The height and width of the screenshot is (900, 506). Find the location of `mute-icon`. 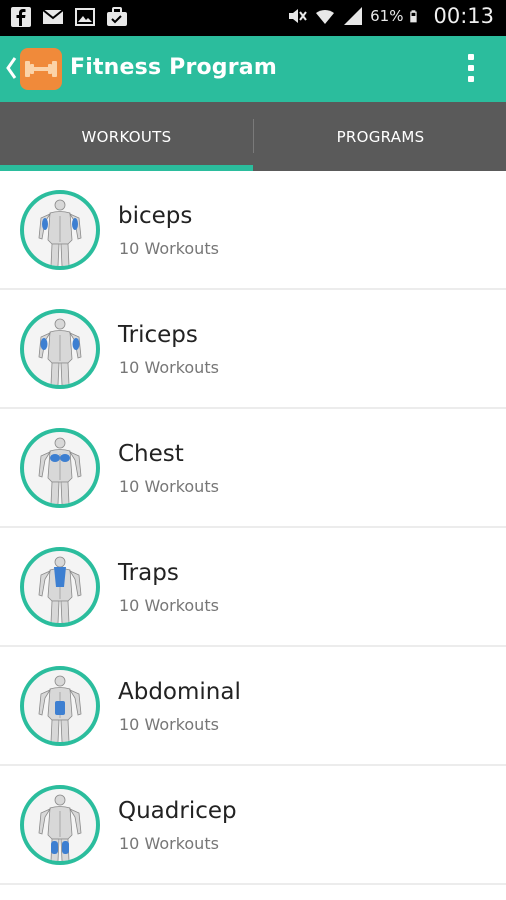

mute-icon is located at coordinates (298, 16).